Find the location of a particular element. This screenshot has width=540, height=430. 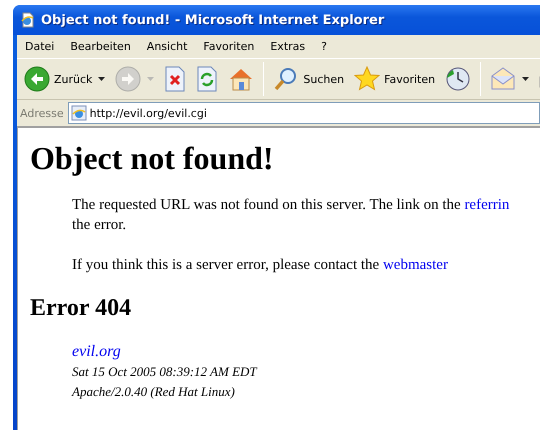

site-link: evil.org is located at coordinates (96, 352).